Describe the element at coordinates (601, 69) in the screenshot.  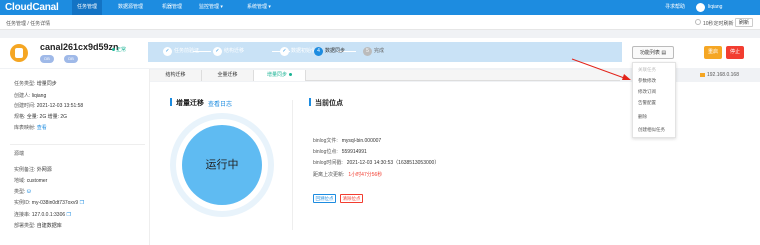
I see `annotation-arrow` at that location.